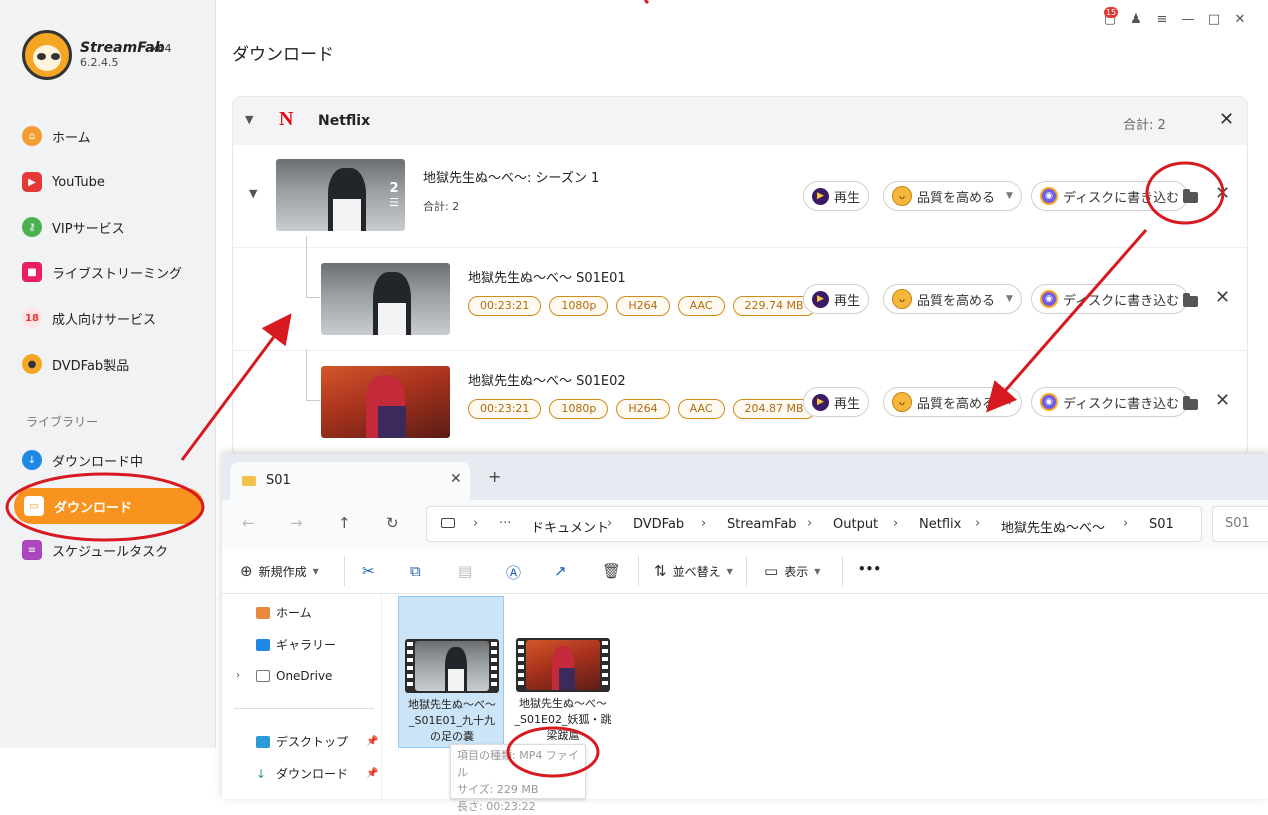  Describe the element at coordinates (1049, 196) in the screenshot. I see `burn-disc-icon: ◉` at that location.